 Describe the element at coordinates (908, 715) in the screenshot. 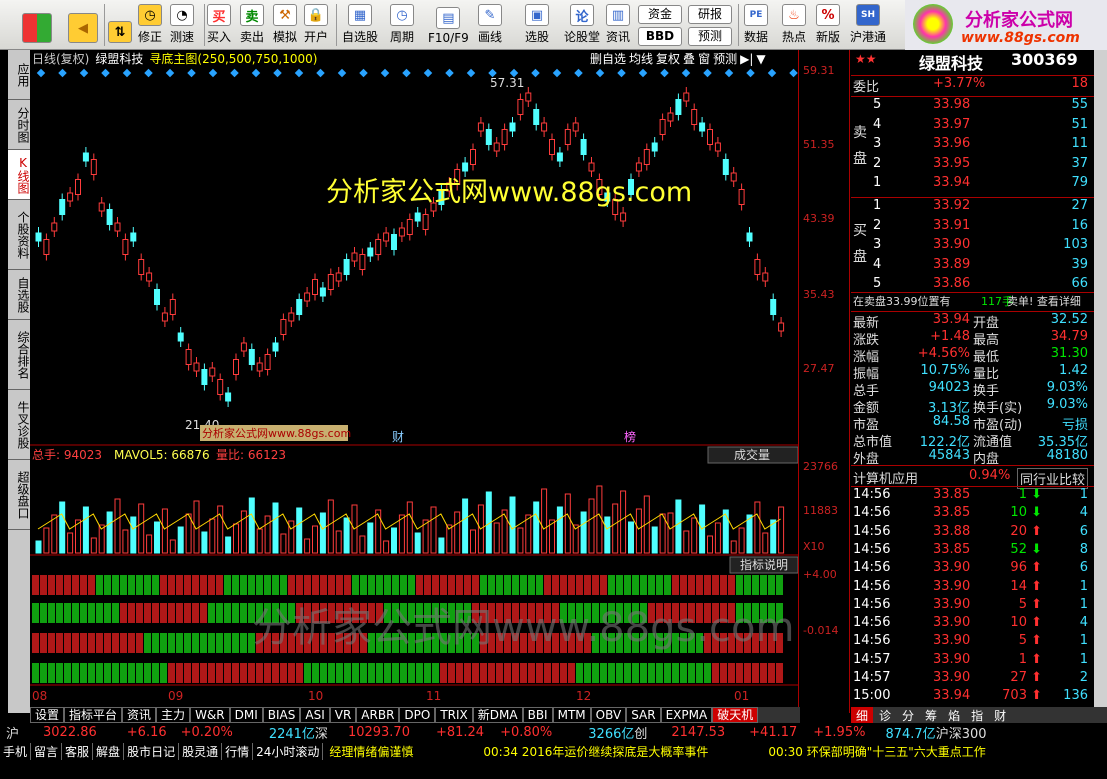

I see `tab-share: 分` at that location.